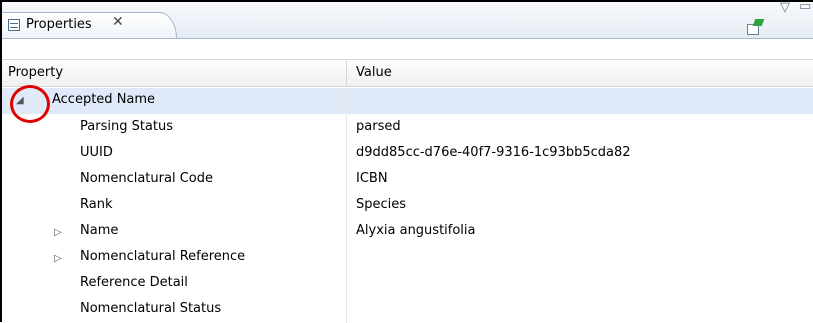 This screenshot has width=813, height=323. I want to click on property-name: Reference Detail, so click(134, 282).